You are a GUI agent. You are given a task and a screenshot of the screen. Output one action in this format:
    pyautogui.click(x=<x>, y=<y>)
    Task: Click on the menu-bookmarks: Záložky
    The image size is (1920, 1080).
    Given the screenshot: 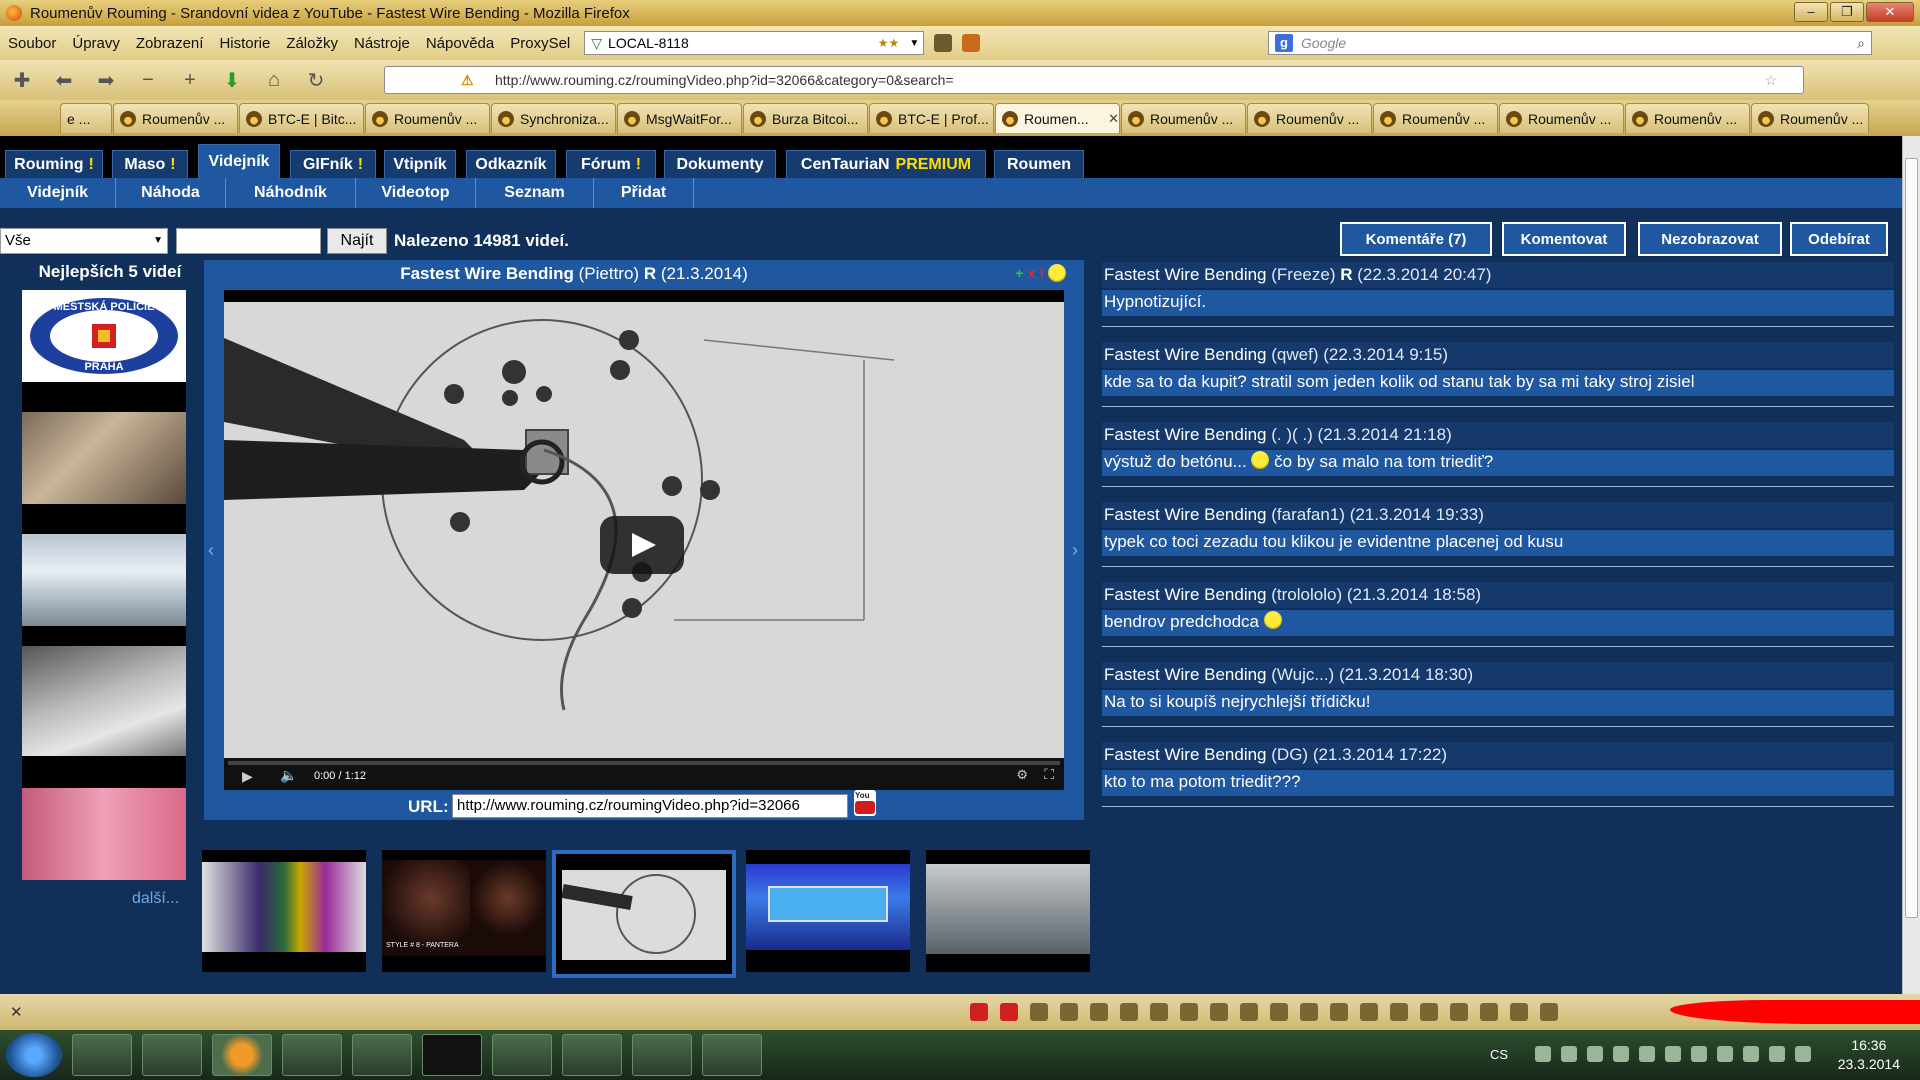 What is the action you would take?
    pyautogui.click(x=312, y=43)
    